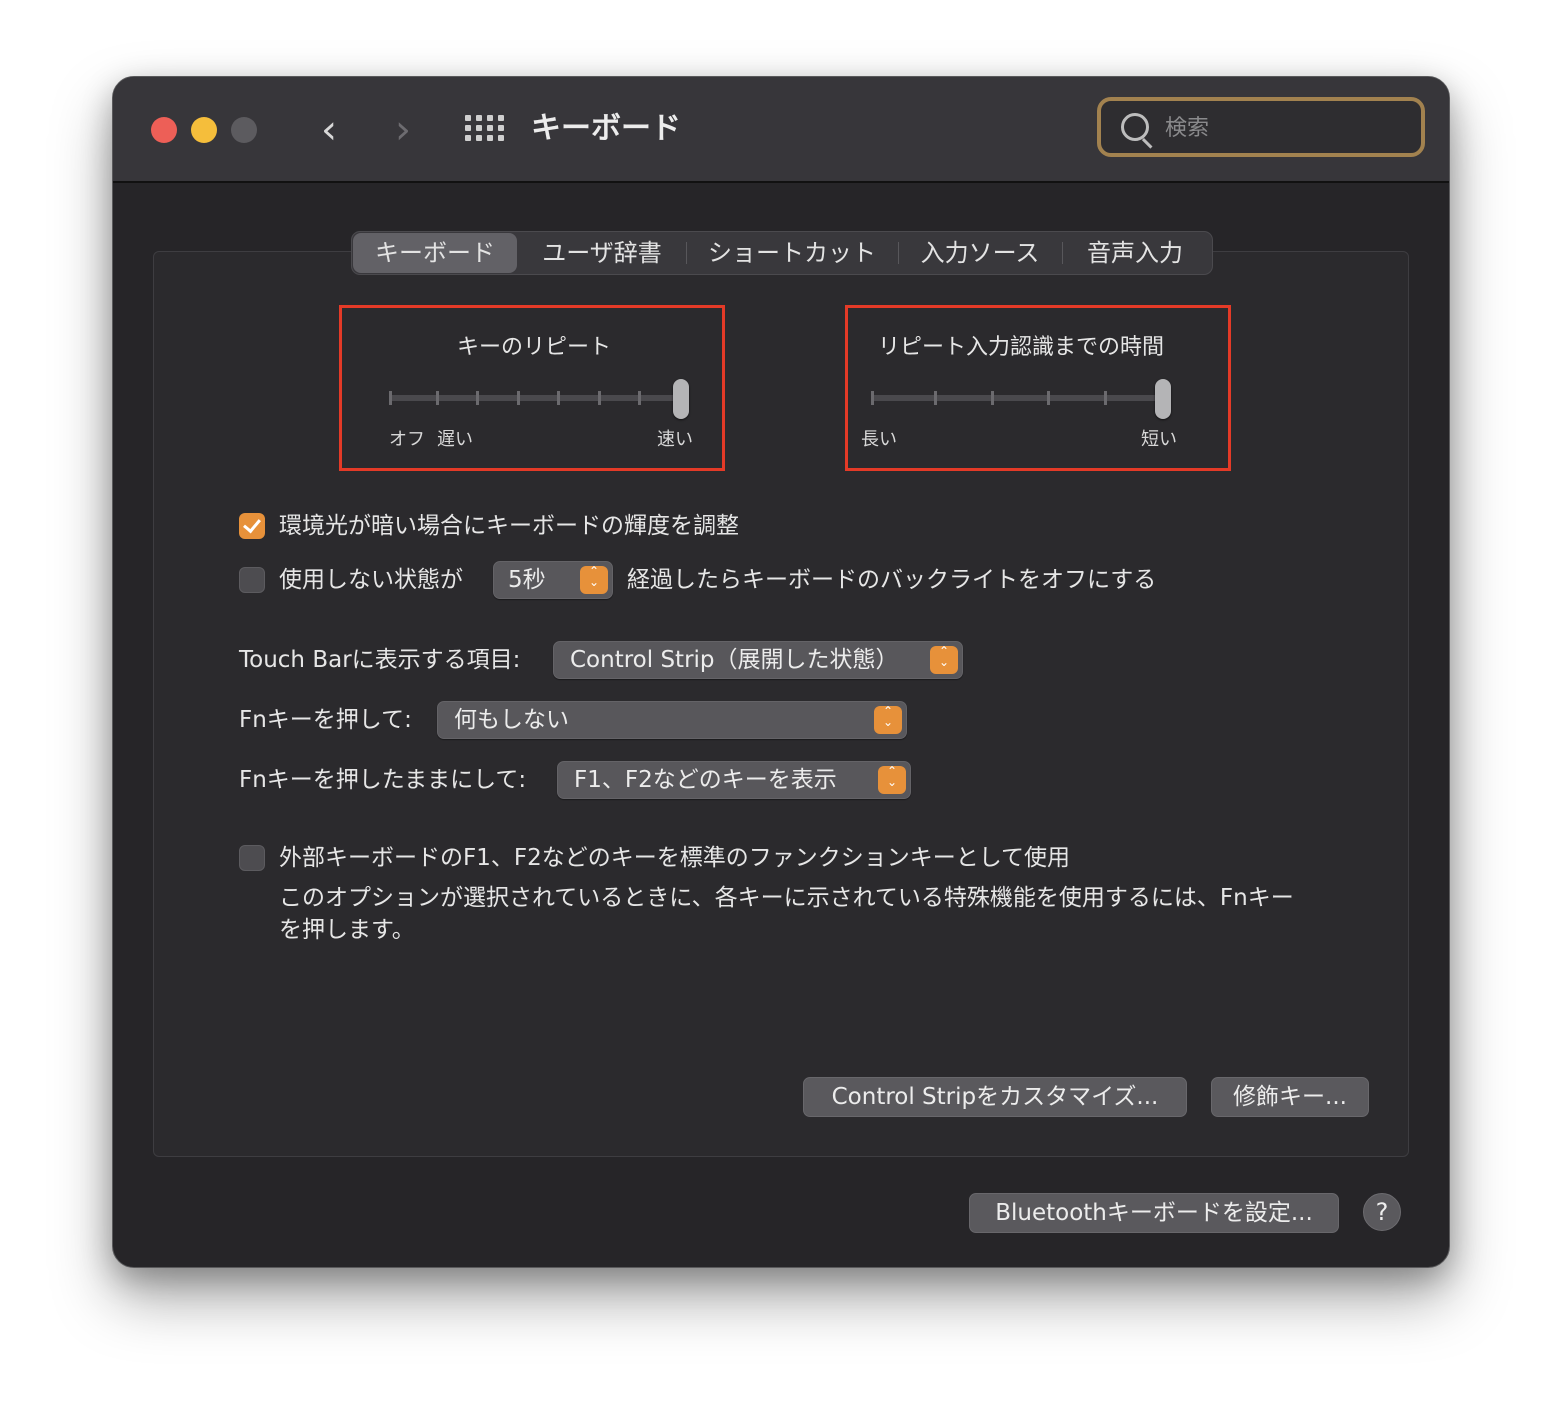  What do you see at coordinates (533, 347) in the screenshot?
I see `key-repeat-label: キーのリピート` at bounding box center [533, 347].